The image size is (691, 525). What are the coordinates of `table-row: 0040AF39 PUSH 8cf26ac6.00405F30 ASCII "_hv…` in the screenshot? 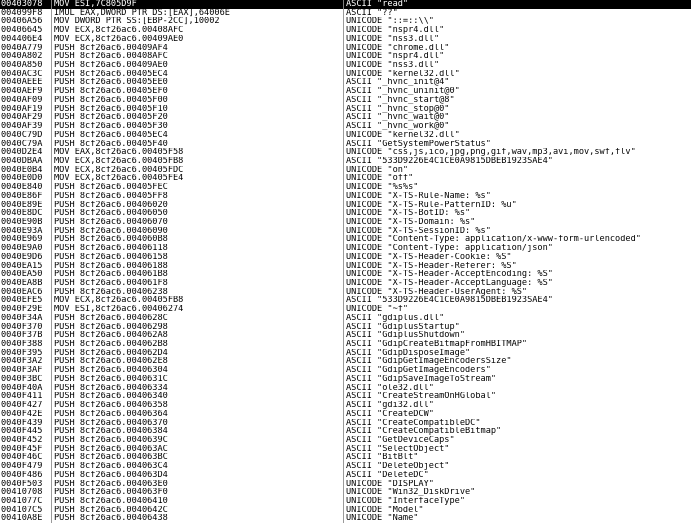 It's located at (345, 126).